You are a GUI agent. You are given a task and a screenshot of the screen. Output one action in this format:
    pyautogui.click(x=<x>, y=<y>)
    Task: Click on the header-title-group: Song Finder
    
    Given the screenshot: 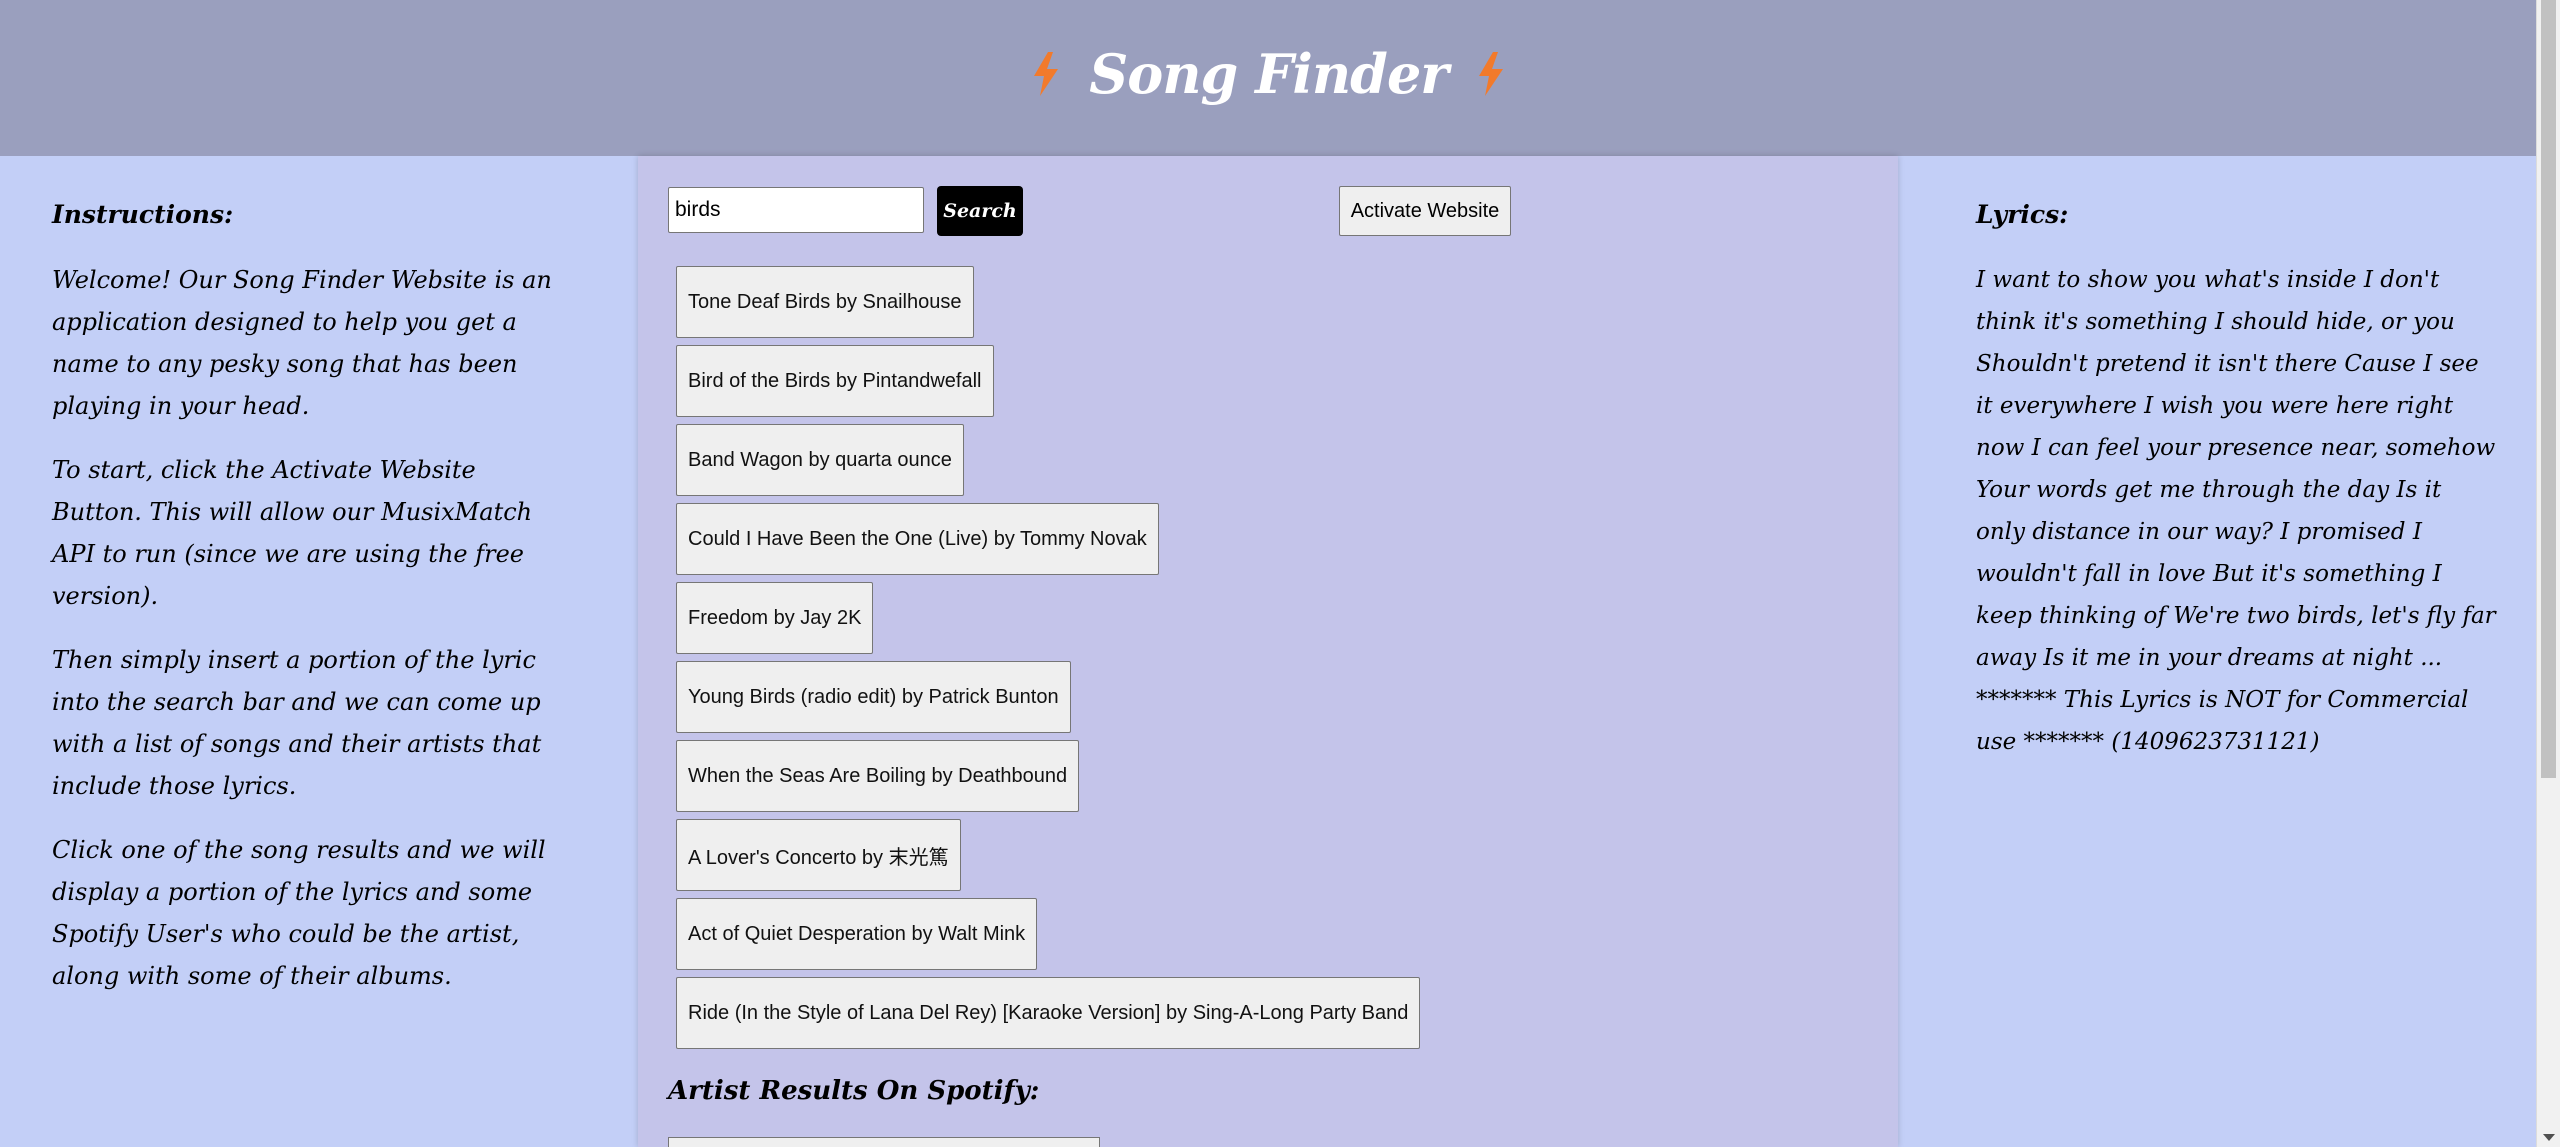 What is the action you would take?
    pyautogui.click(x=1268, y=74)
    